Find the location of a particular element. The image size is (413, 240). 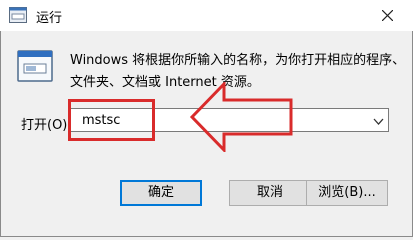

ok-button: 确定 is located at coordinates (161, 193).